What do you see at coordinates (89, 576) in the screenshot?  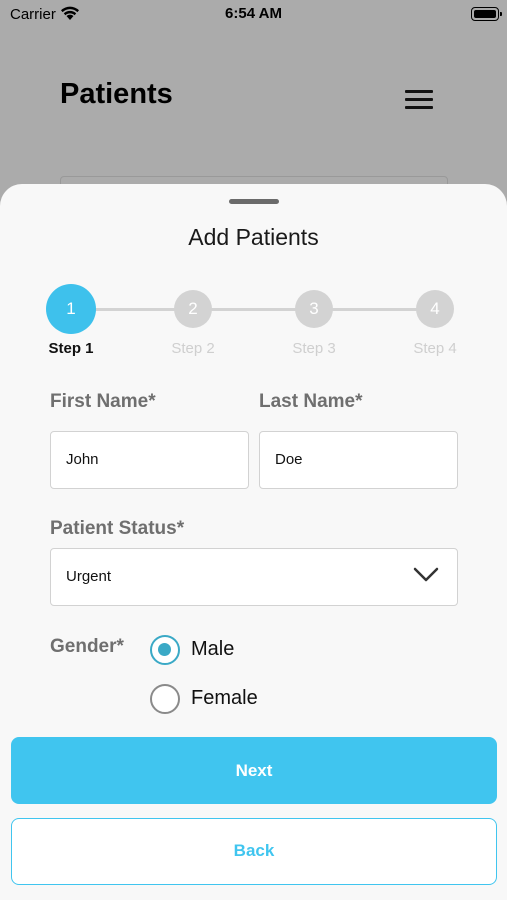 I see `patient-status-value: Urgent` at bounding box center [89, 576].